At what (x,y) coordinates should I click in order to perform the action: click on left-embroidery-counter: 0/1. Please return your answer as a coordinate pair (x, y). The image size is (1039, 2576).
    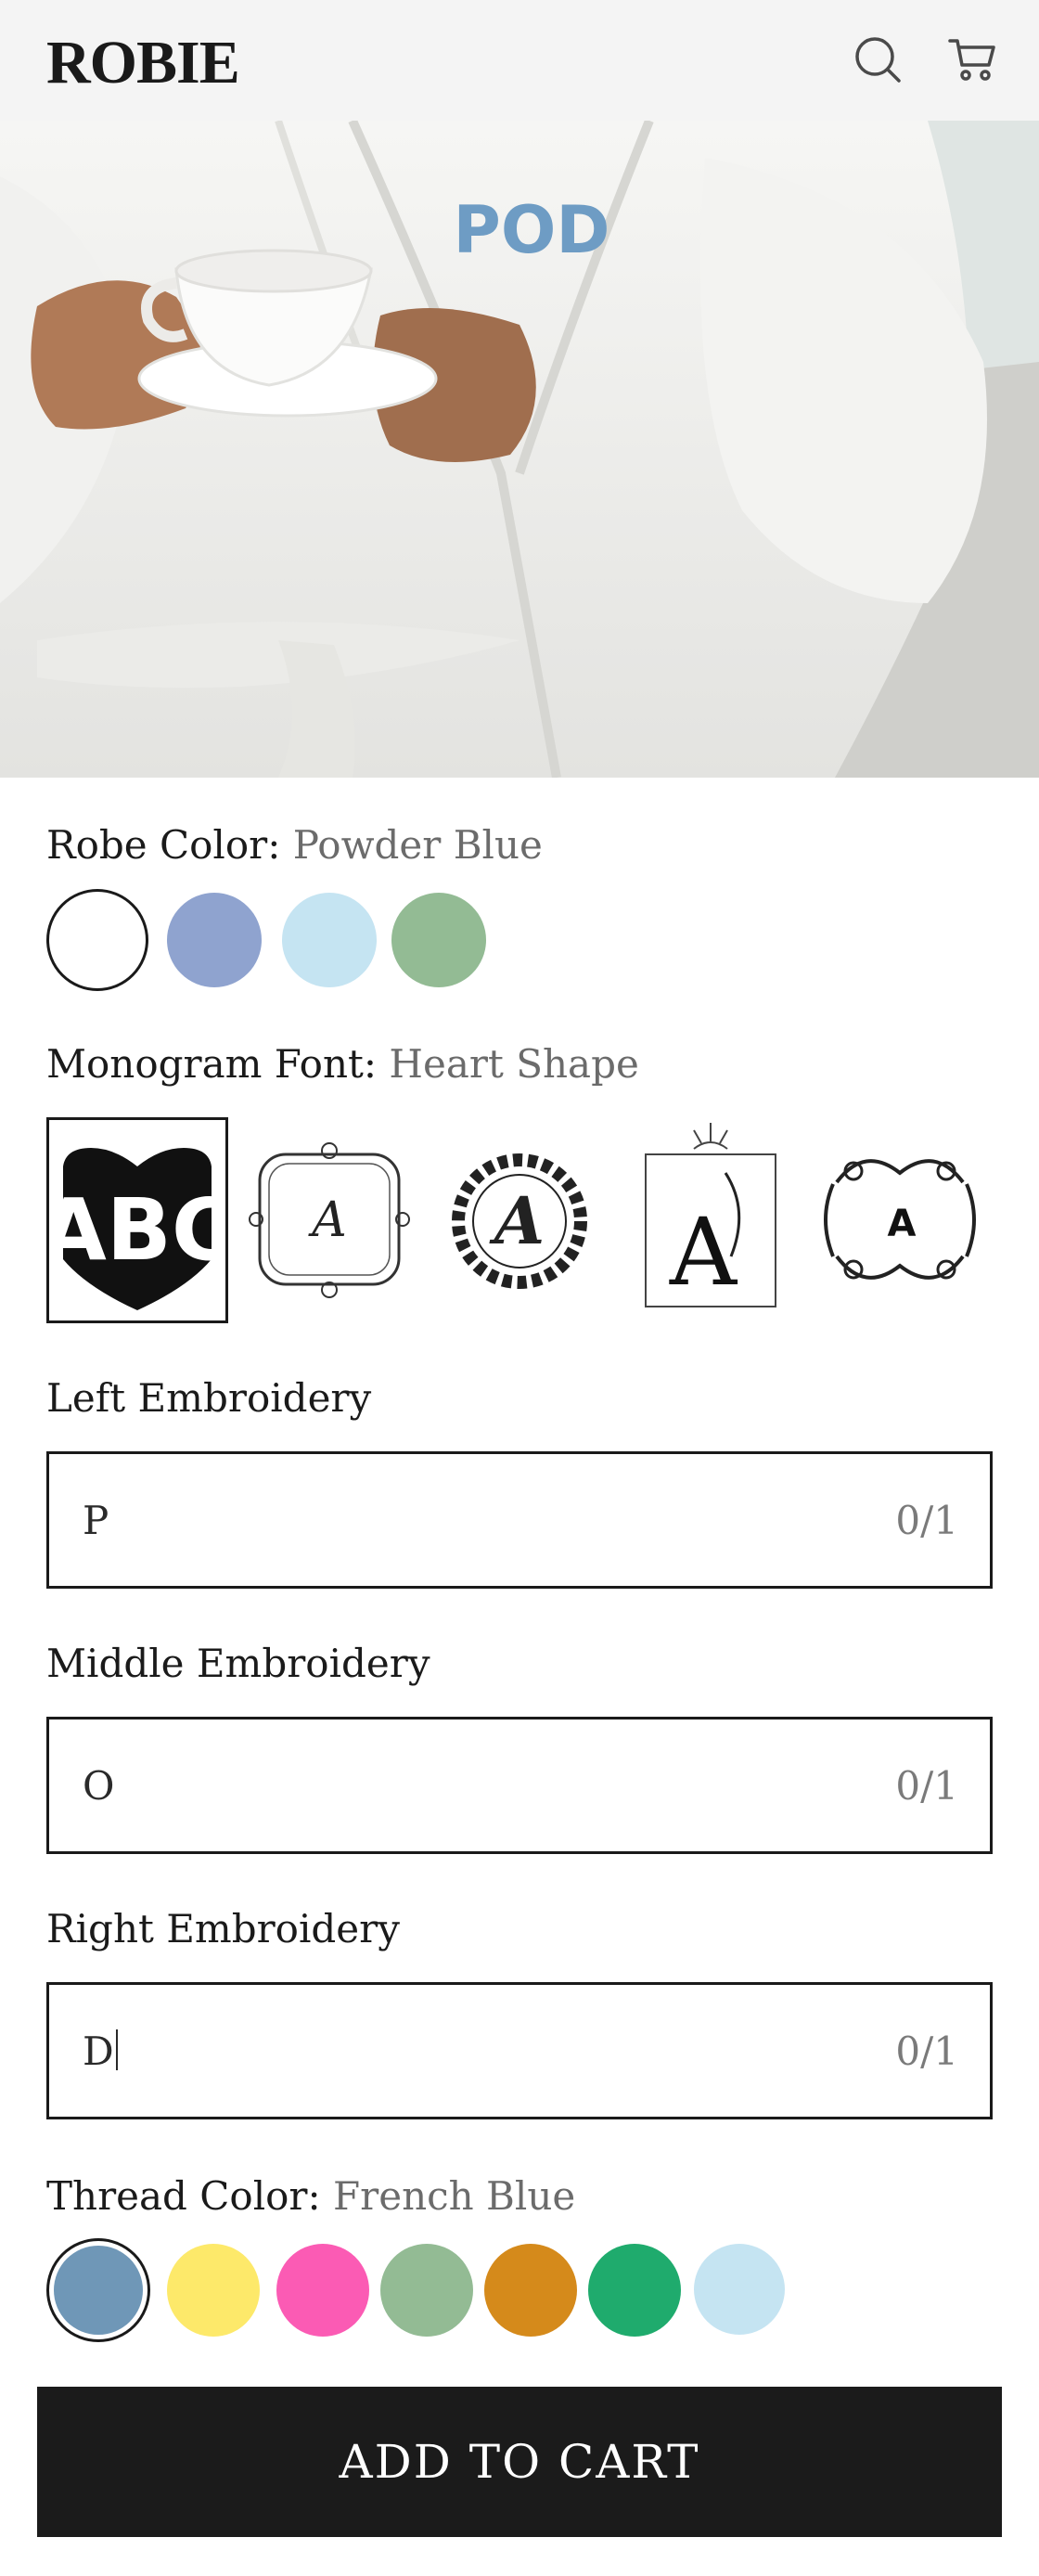
    Looking at the image, I should click on (926, 1520).